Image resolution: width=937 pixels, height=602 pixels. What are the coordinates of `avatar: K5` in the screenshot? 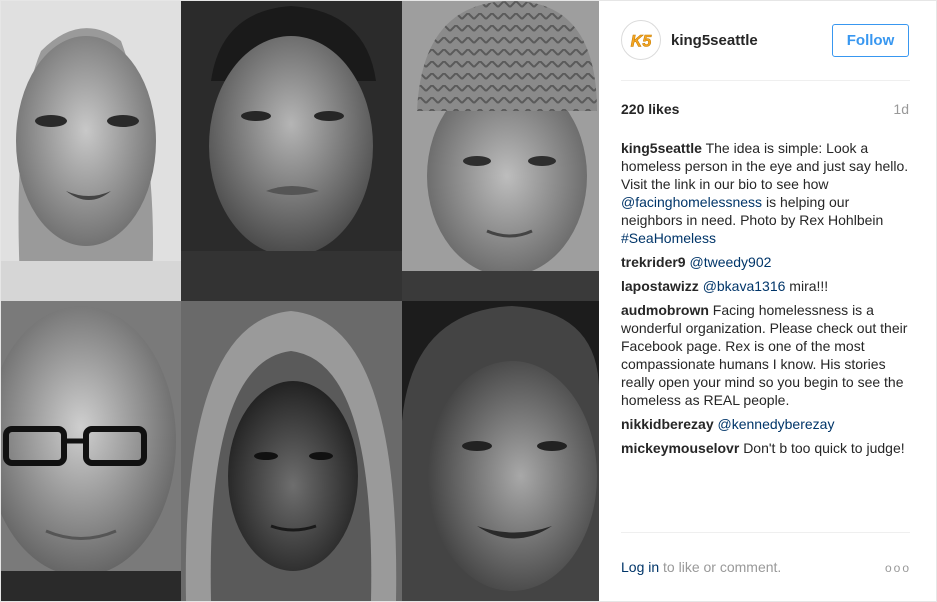 It's located at (641, 40).